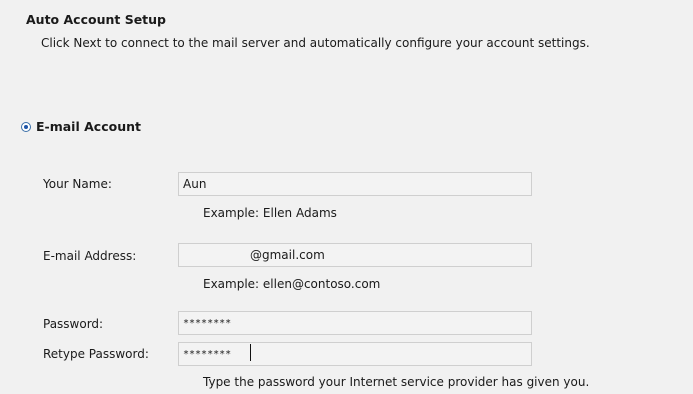 The image size is (693, 394). I want to click on header-title: Auto Account Setup, so click(96, 19).